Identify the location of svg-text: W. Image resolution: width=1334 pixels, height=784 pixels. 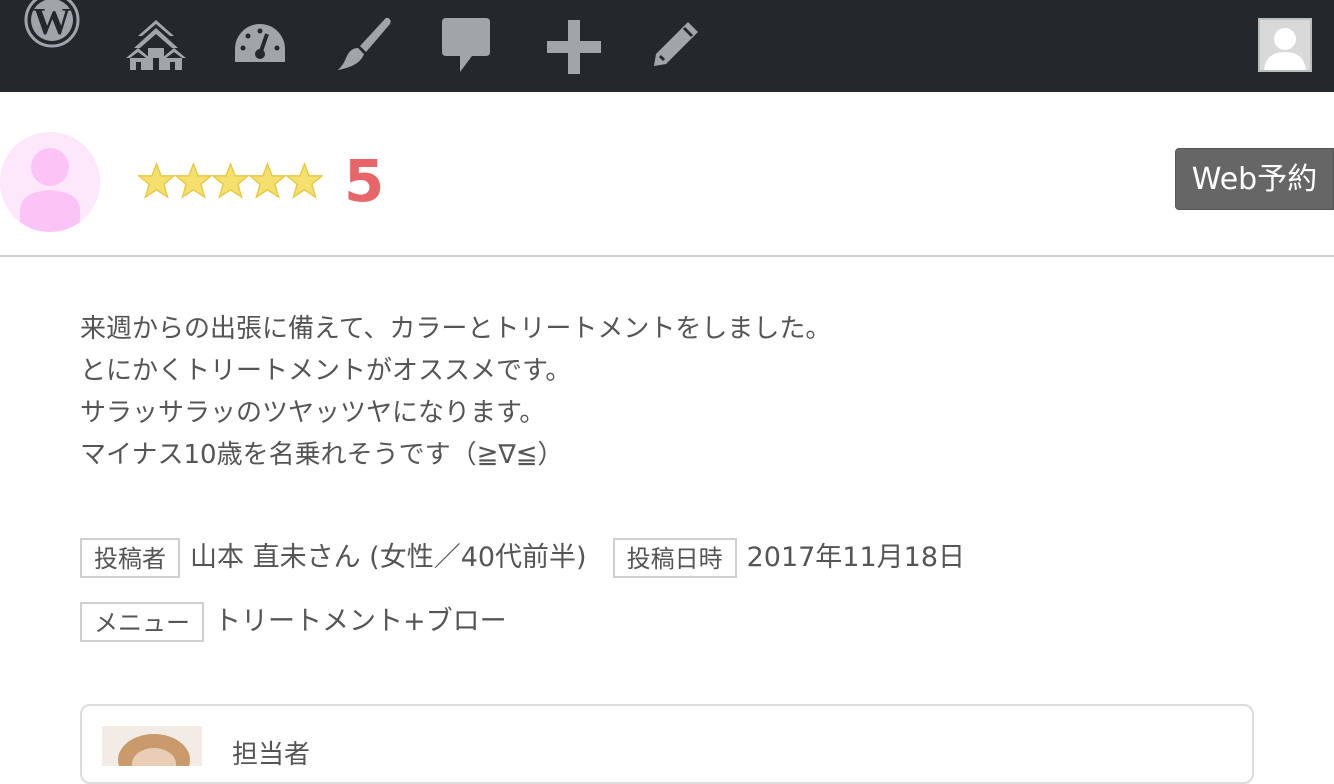
(52, 22).